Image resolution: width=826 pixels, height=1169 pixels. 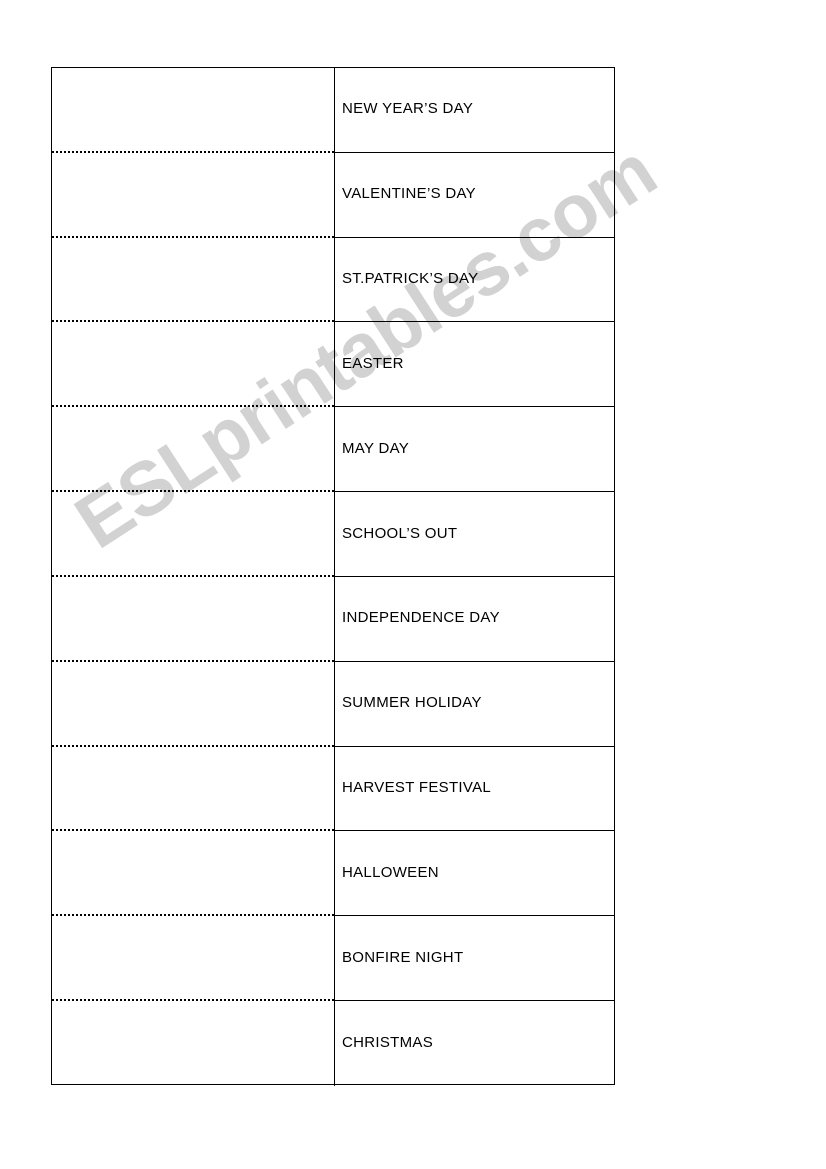 I want to click on holiday-label-text: EASTER, so click(x=373, y=363).